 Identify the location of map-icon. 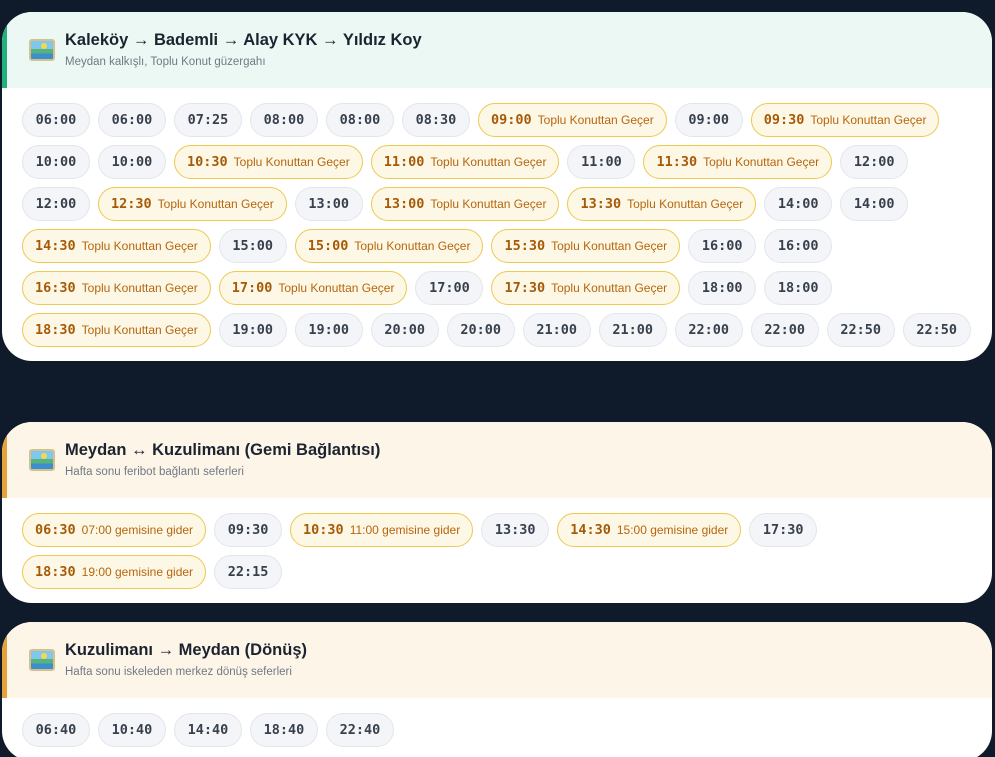
(42, 660).